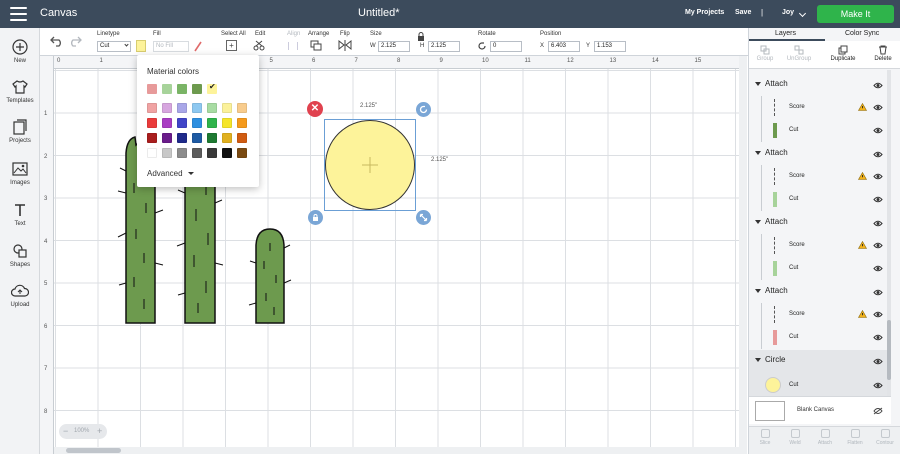 The height and width of the screenshot is (454, 900). What do you see at coordinates (317, 45) in the screenshot?
I see `arrange-icon` at bounding box center [317, 45].